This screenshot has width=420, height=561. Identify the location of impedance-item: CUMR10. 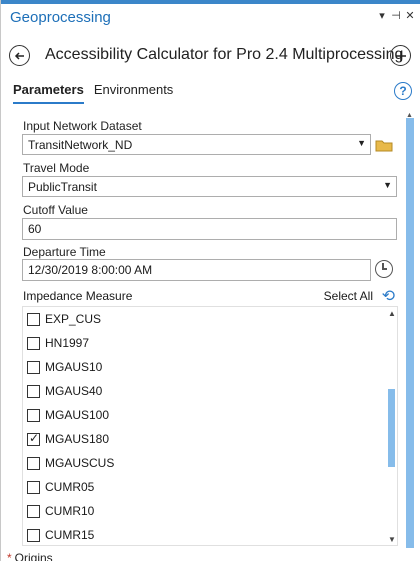
(60, 511).